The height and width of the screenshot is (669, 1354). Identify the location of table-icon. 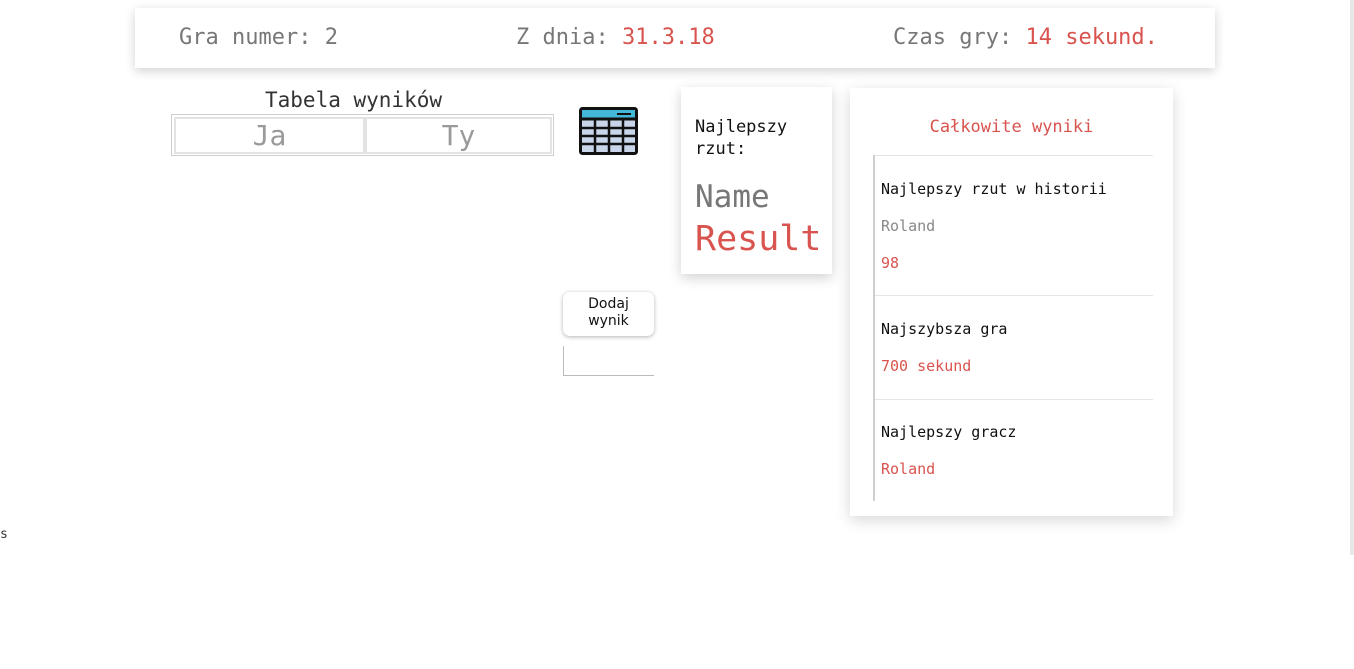
(608, 131).